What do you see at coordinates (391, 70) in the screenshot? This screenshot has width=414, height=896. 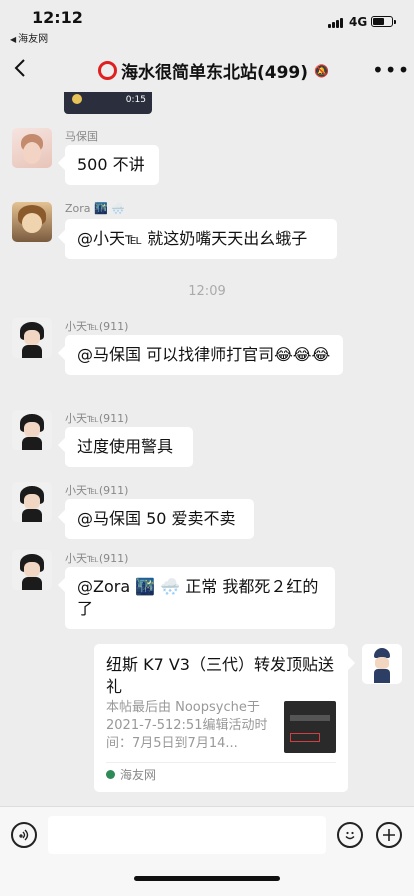 I see `more-icon: •••` at bounding box center [391, 70].